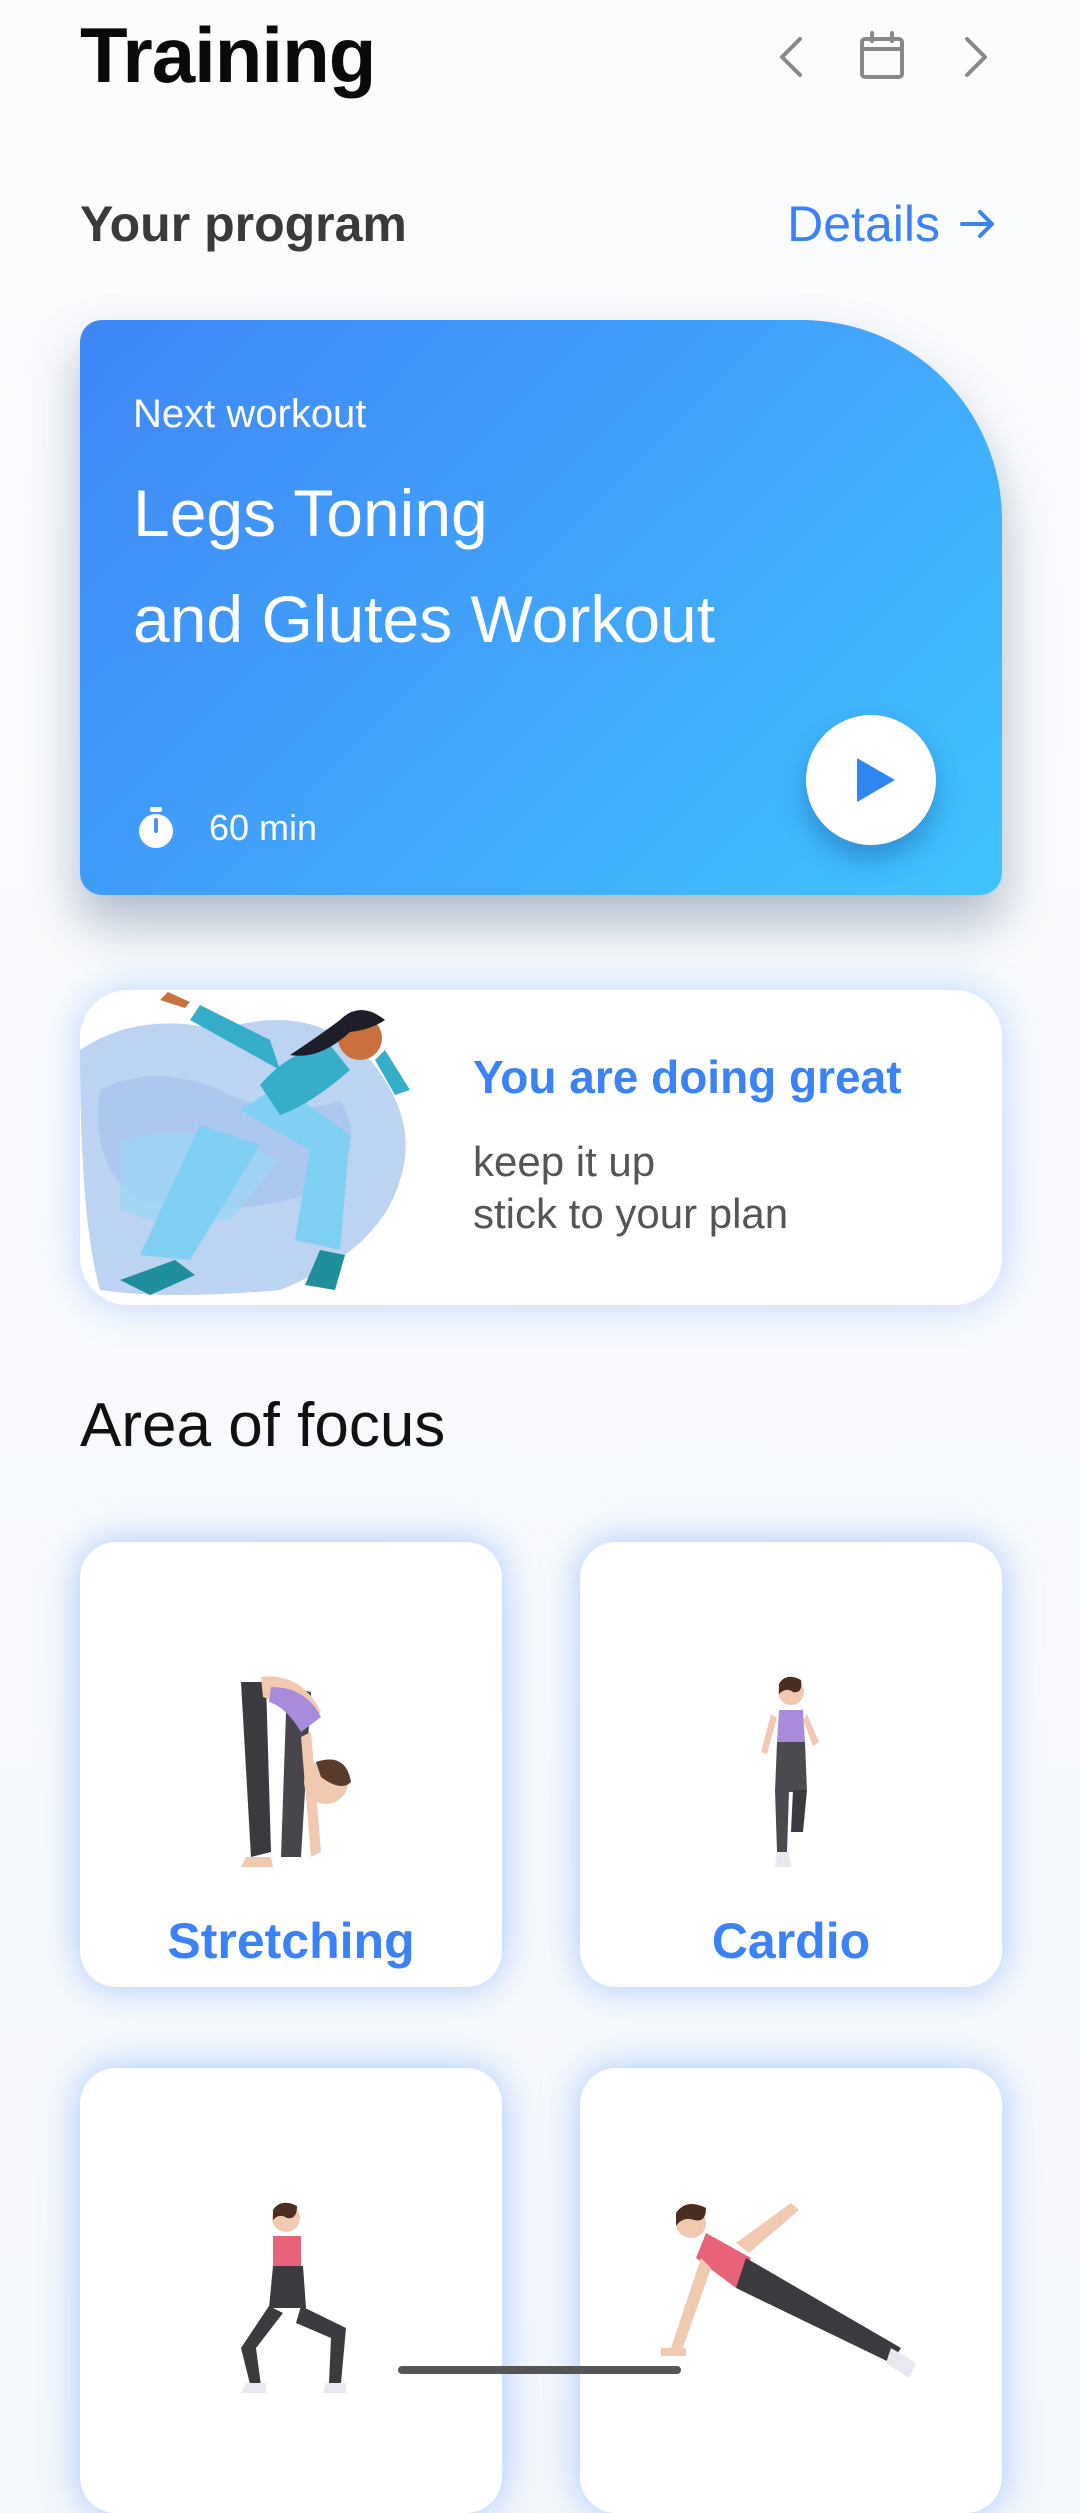  What do you see at coordinates (791, 1941) in the screenshot?
I see `focus-tile-label: Cardio` at bounding box center [791, 1941].